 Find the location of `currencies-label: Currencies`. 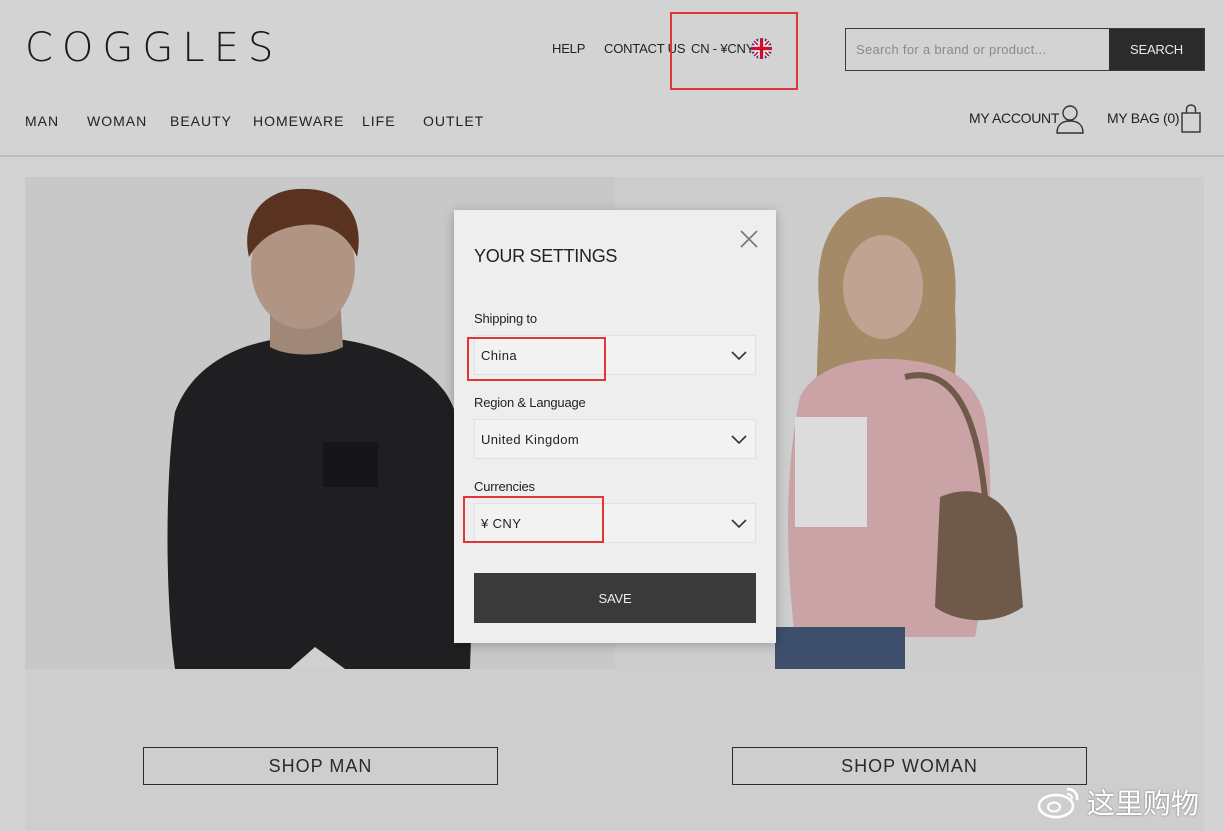

currencies-label: Currencies is located at coordinates (504, 486).